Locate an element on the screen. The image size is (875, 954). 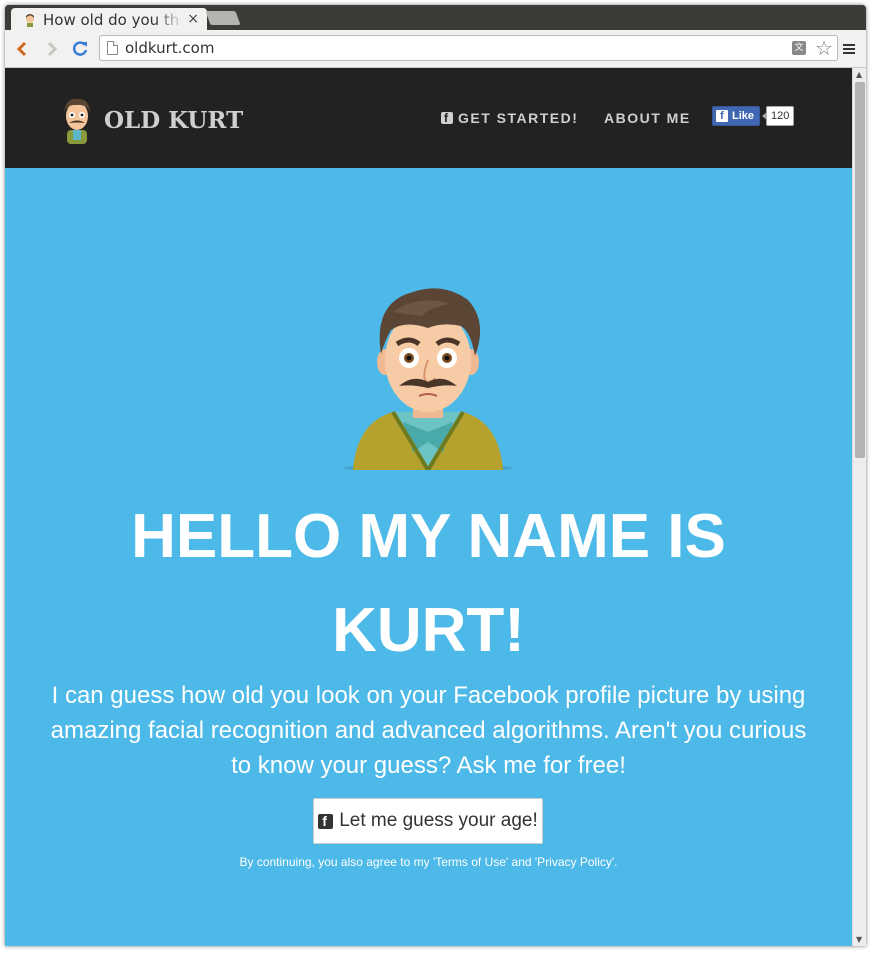
back-button is located at coordinates (22, 49).